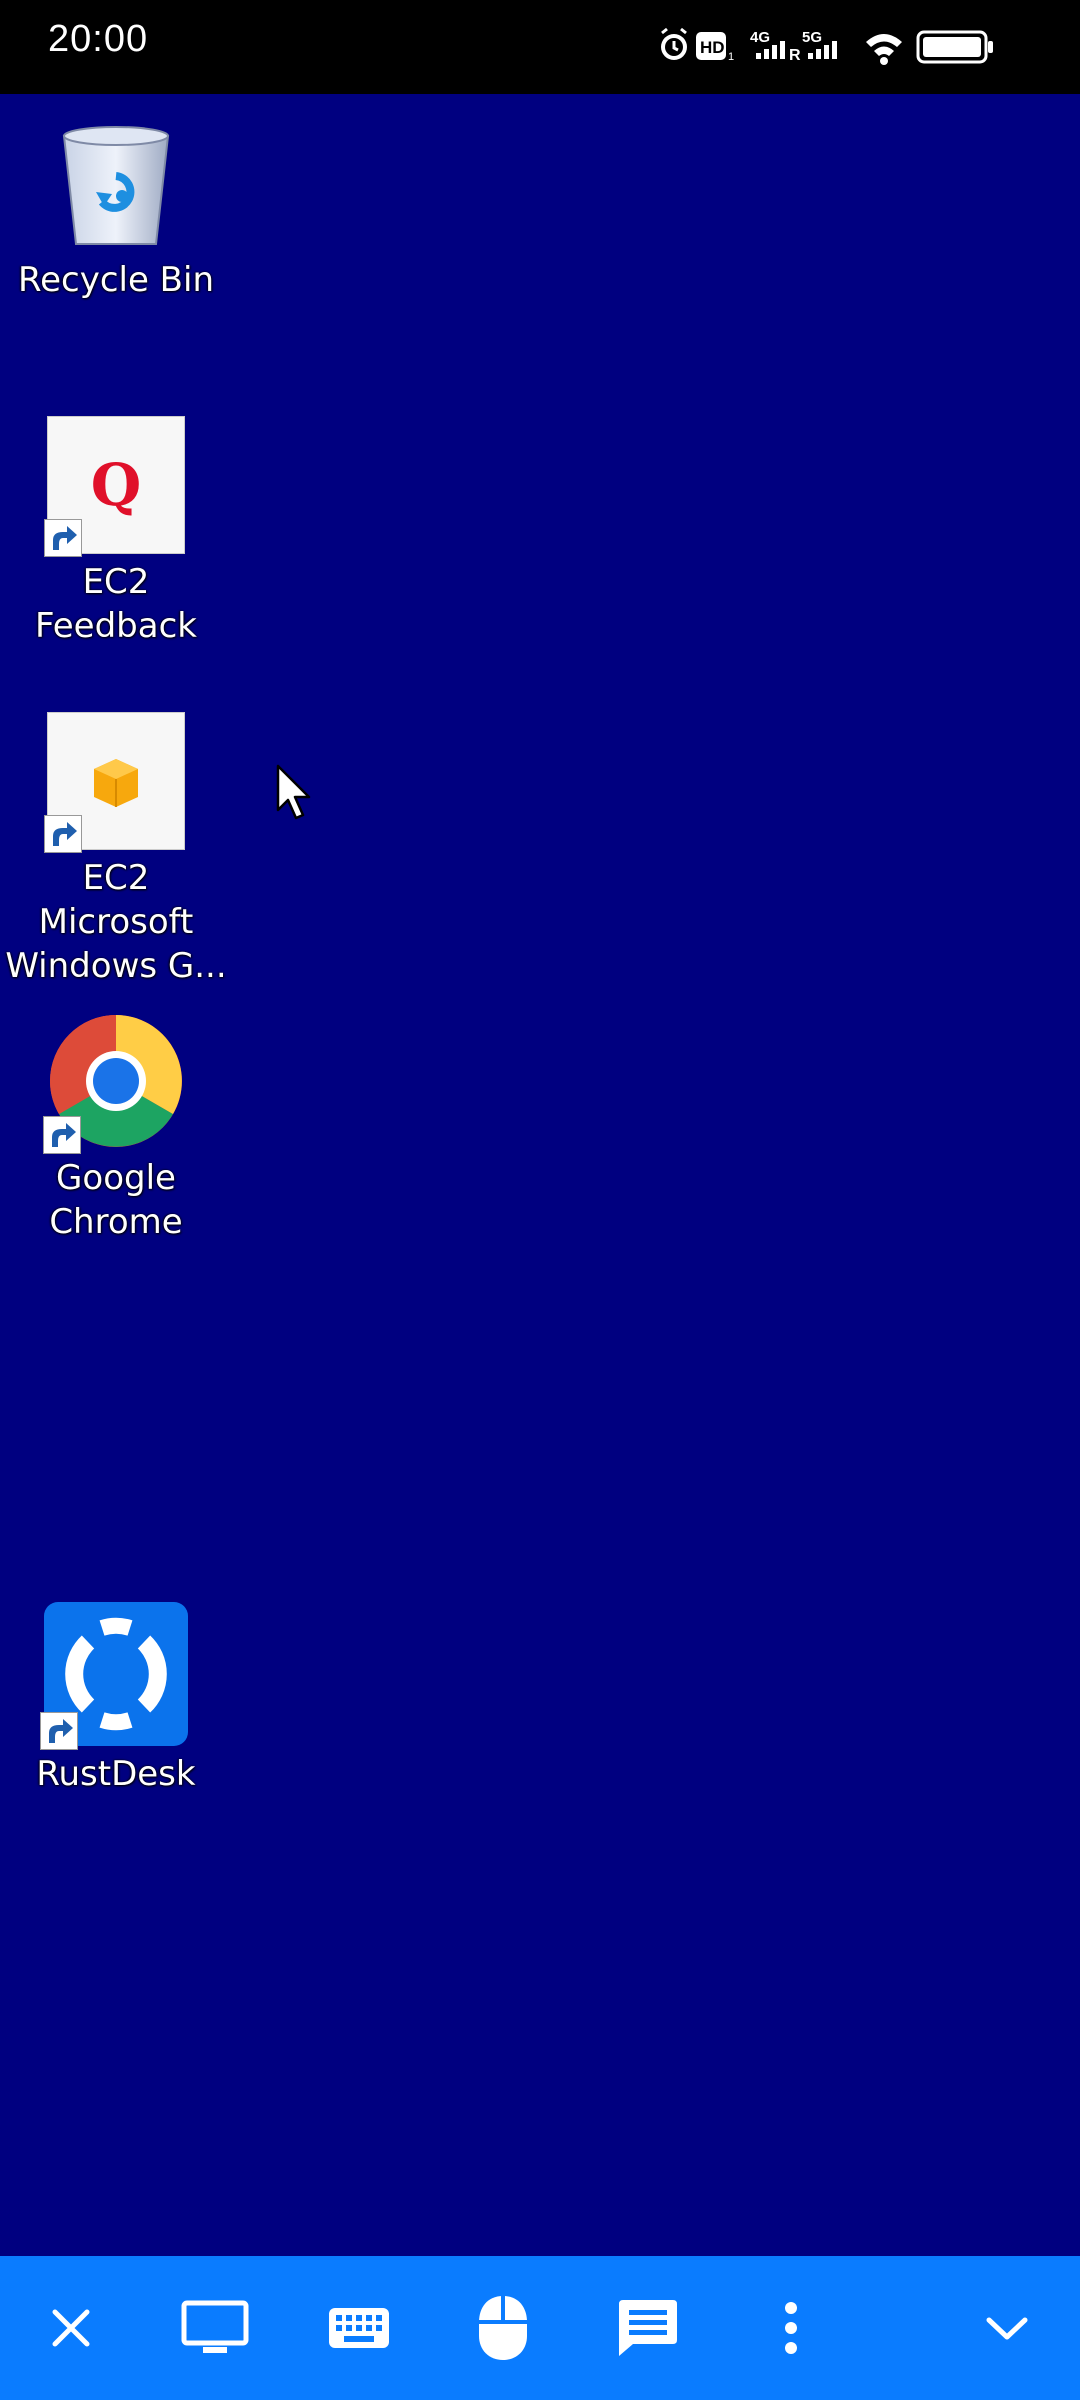 This screenshot has width=1080, height=2400. I want to click on more-icon, so click(791, 2328).